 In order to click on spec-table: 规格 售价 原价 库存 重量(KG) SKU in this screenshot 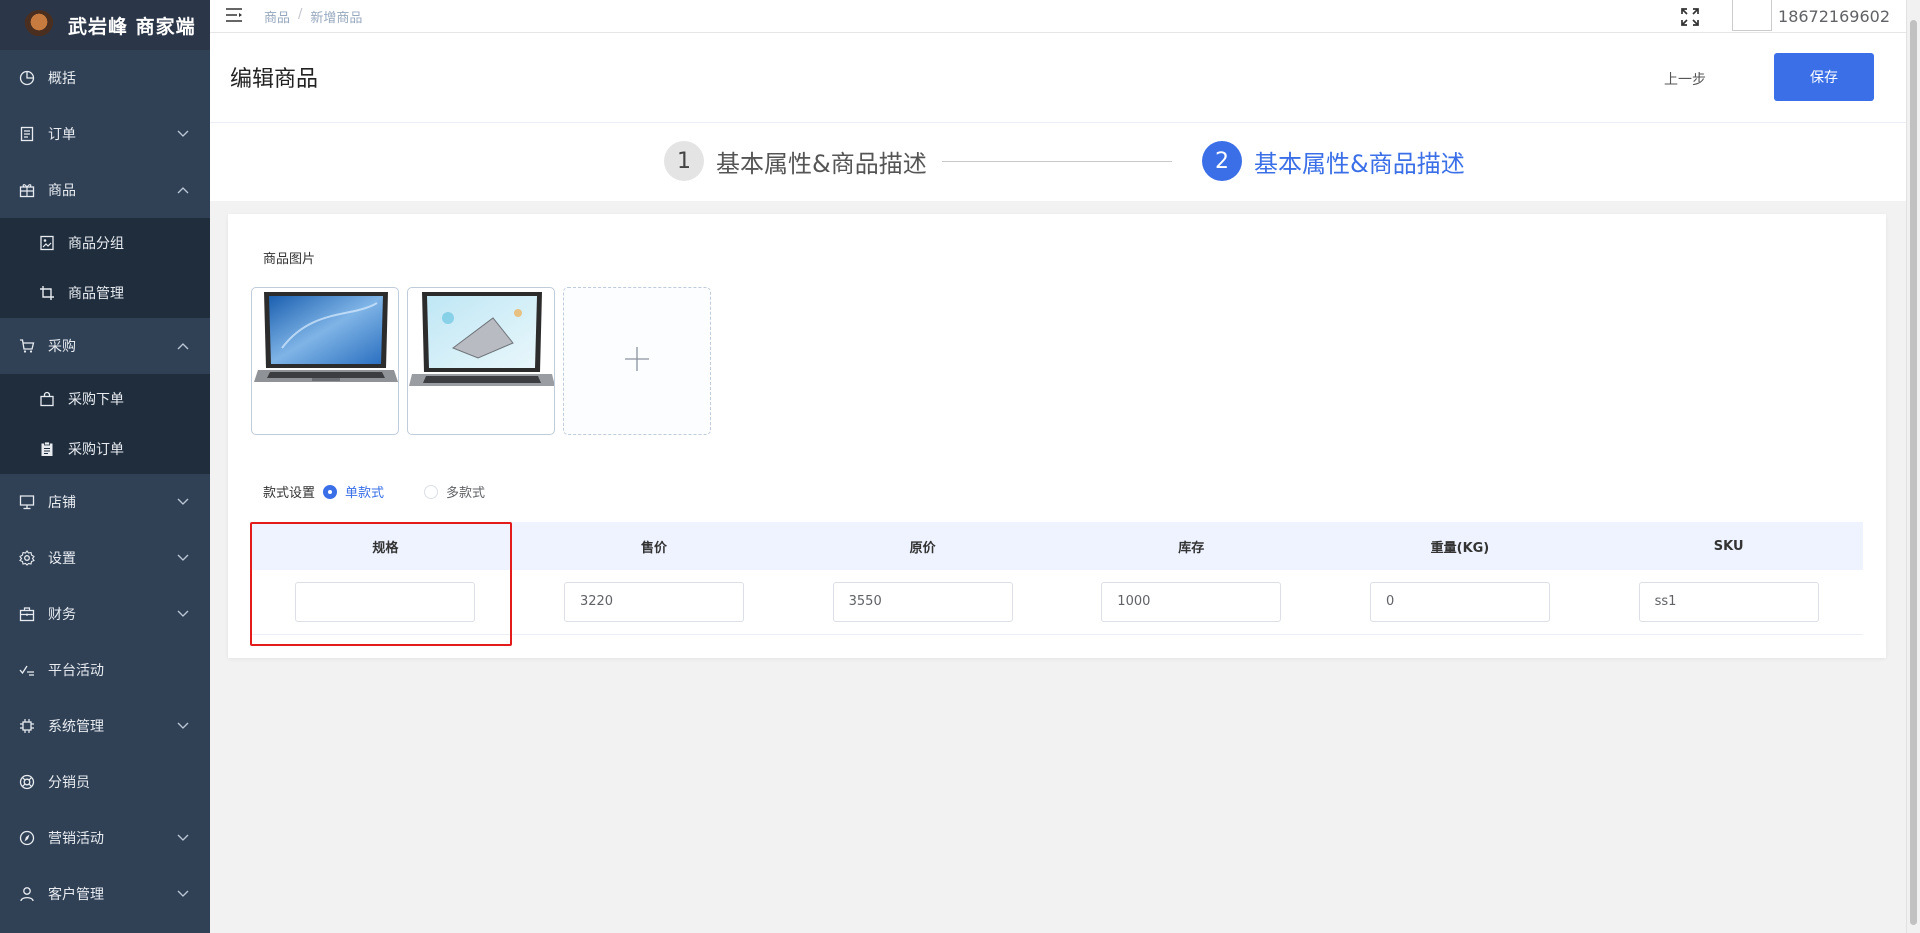, I will do `click(1057, 578)`.